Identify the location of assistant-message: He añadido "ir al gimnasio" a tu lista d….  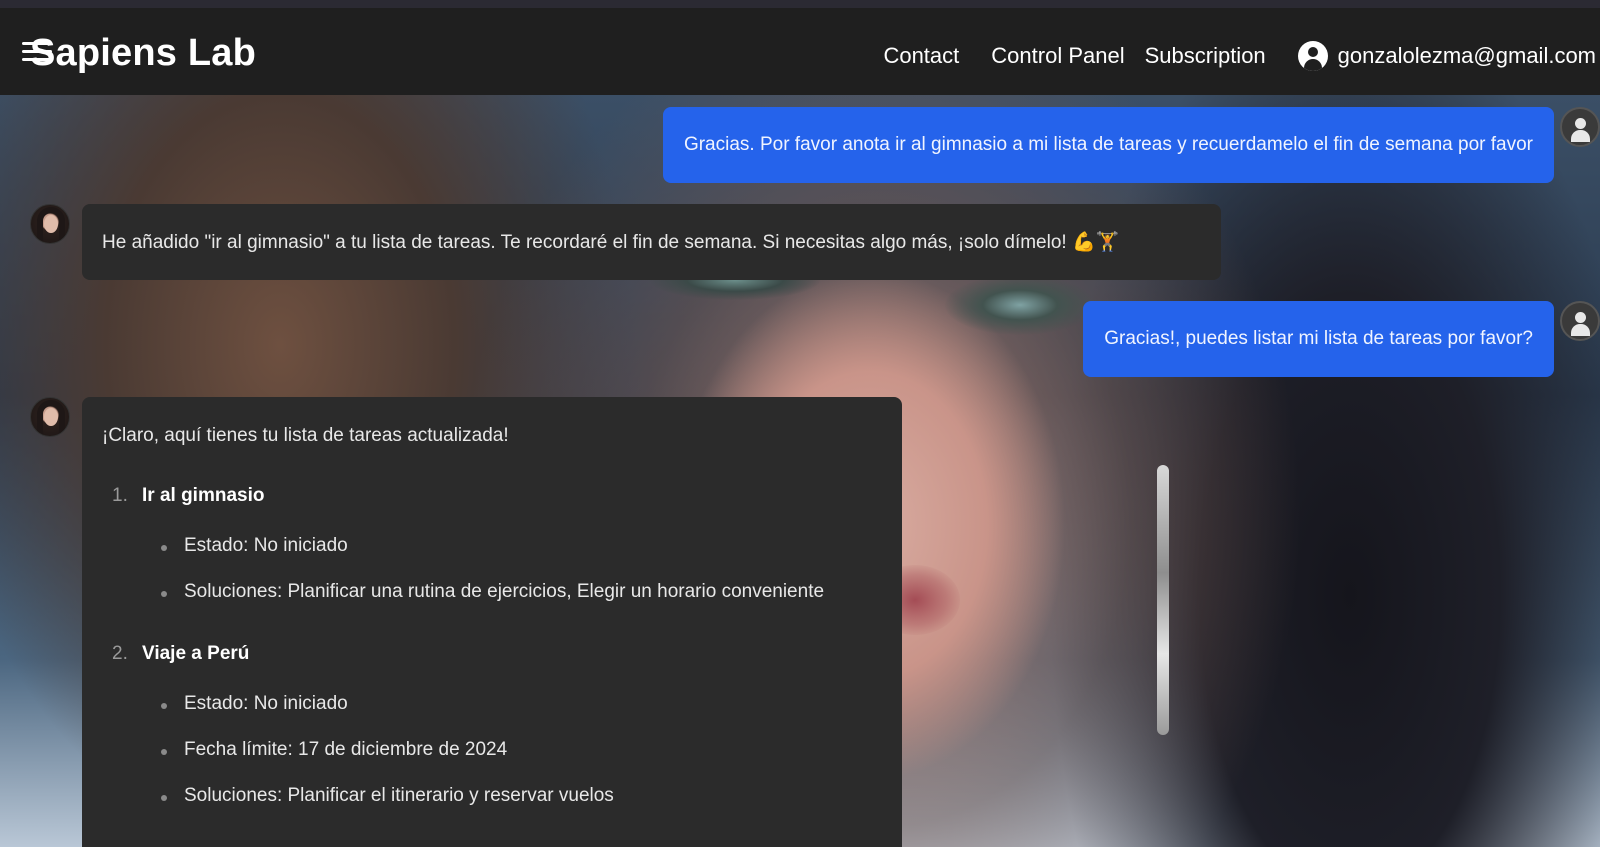
(651, 242).